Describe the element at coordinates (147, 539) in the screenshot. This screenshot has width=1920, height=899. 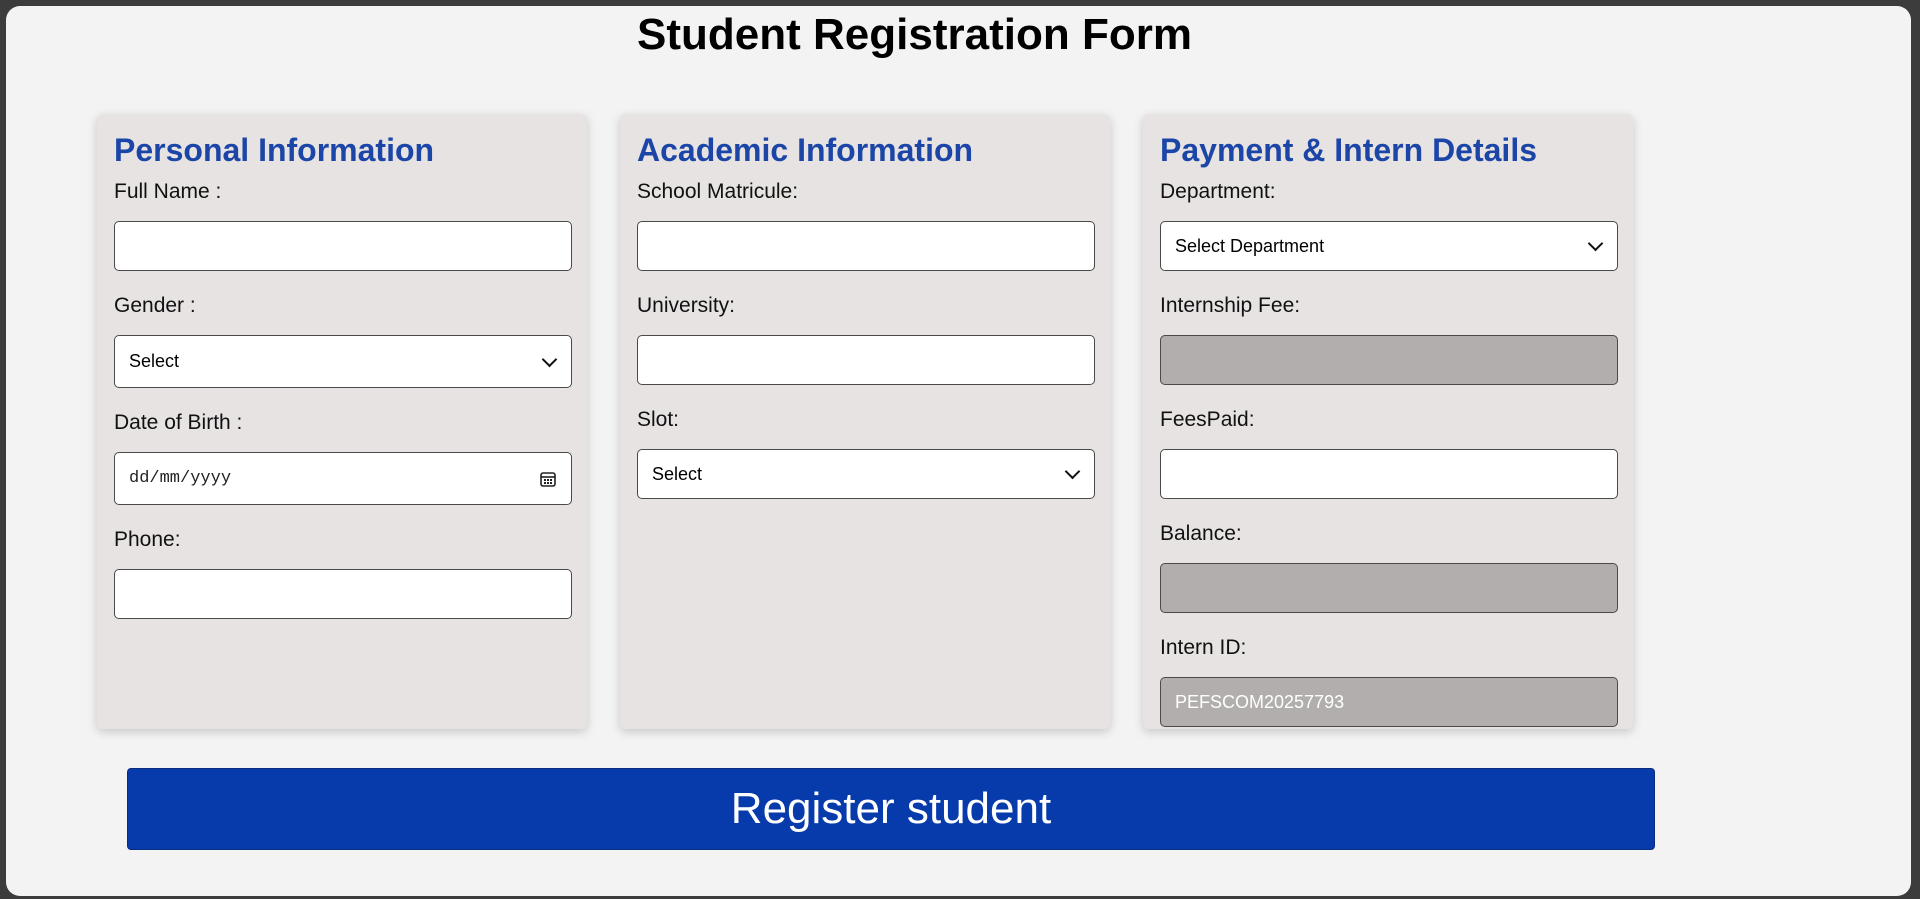
I see `phone-label: Phone:` at that location.